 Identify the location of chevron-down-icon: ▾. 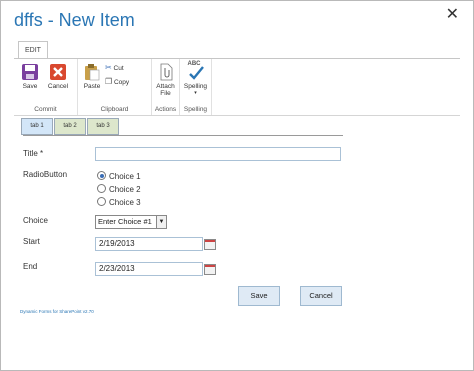
(195, 93).